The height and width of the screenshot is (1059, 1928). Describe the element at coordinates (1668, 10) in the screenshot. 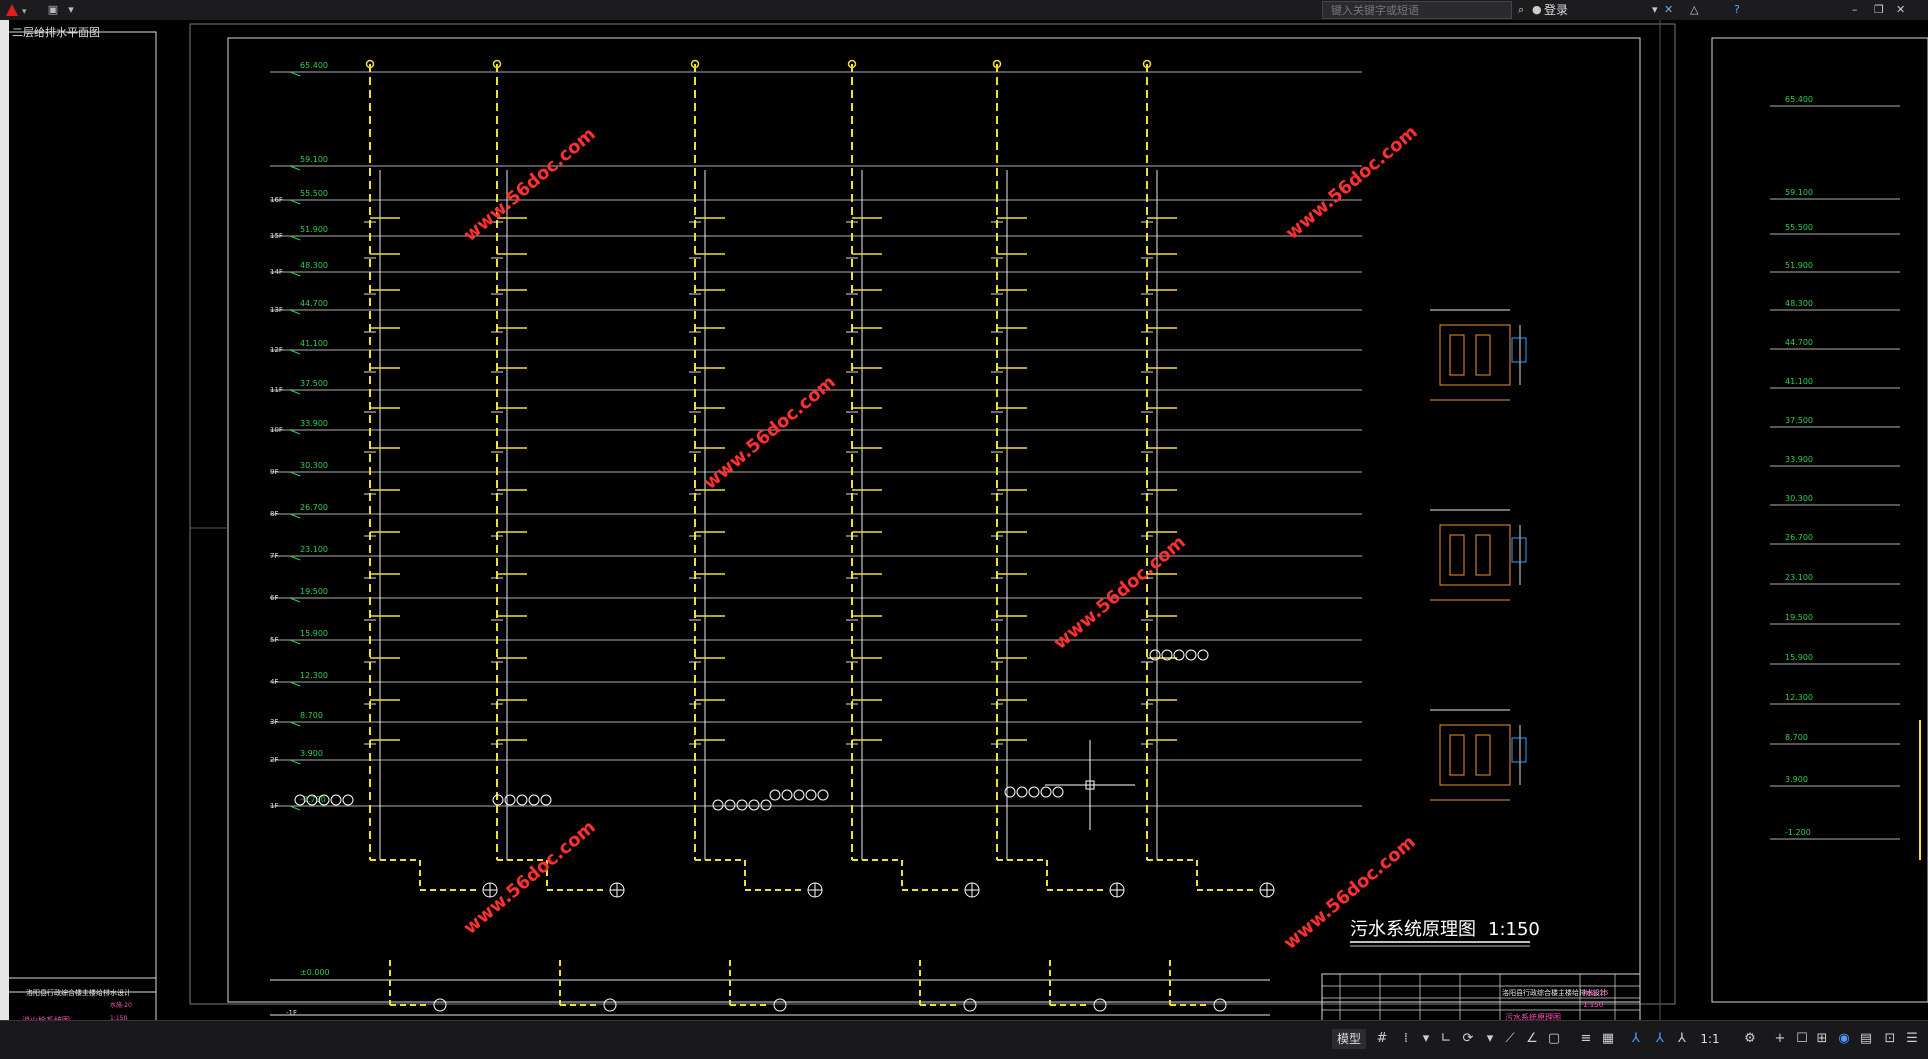

I see `exchange-icon: ✕` at that location.